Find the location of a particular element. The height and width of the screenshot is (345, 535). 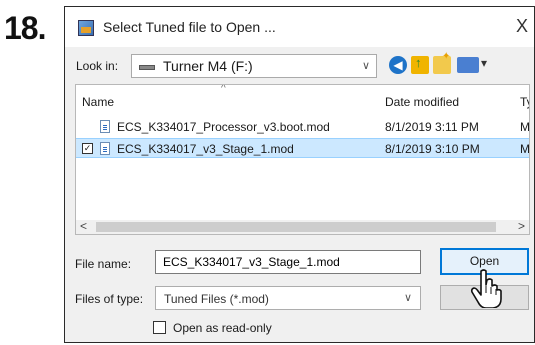

row-checkbox: ✓ is located at coordinates (87, 148).